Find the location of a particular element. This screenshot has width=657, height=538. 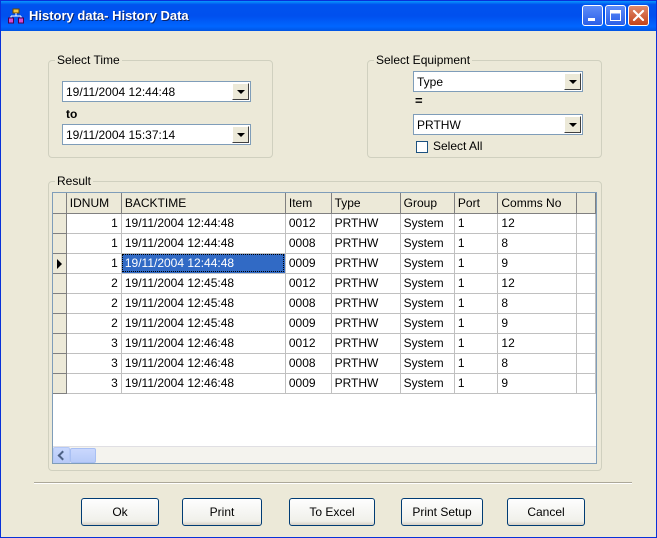

column-header-item: Item is located at coordinates (308, 203).